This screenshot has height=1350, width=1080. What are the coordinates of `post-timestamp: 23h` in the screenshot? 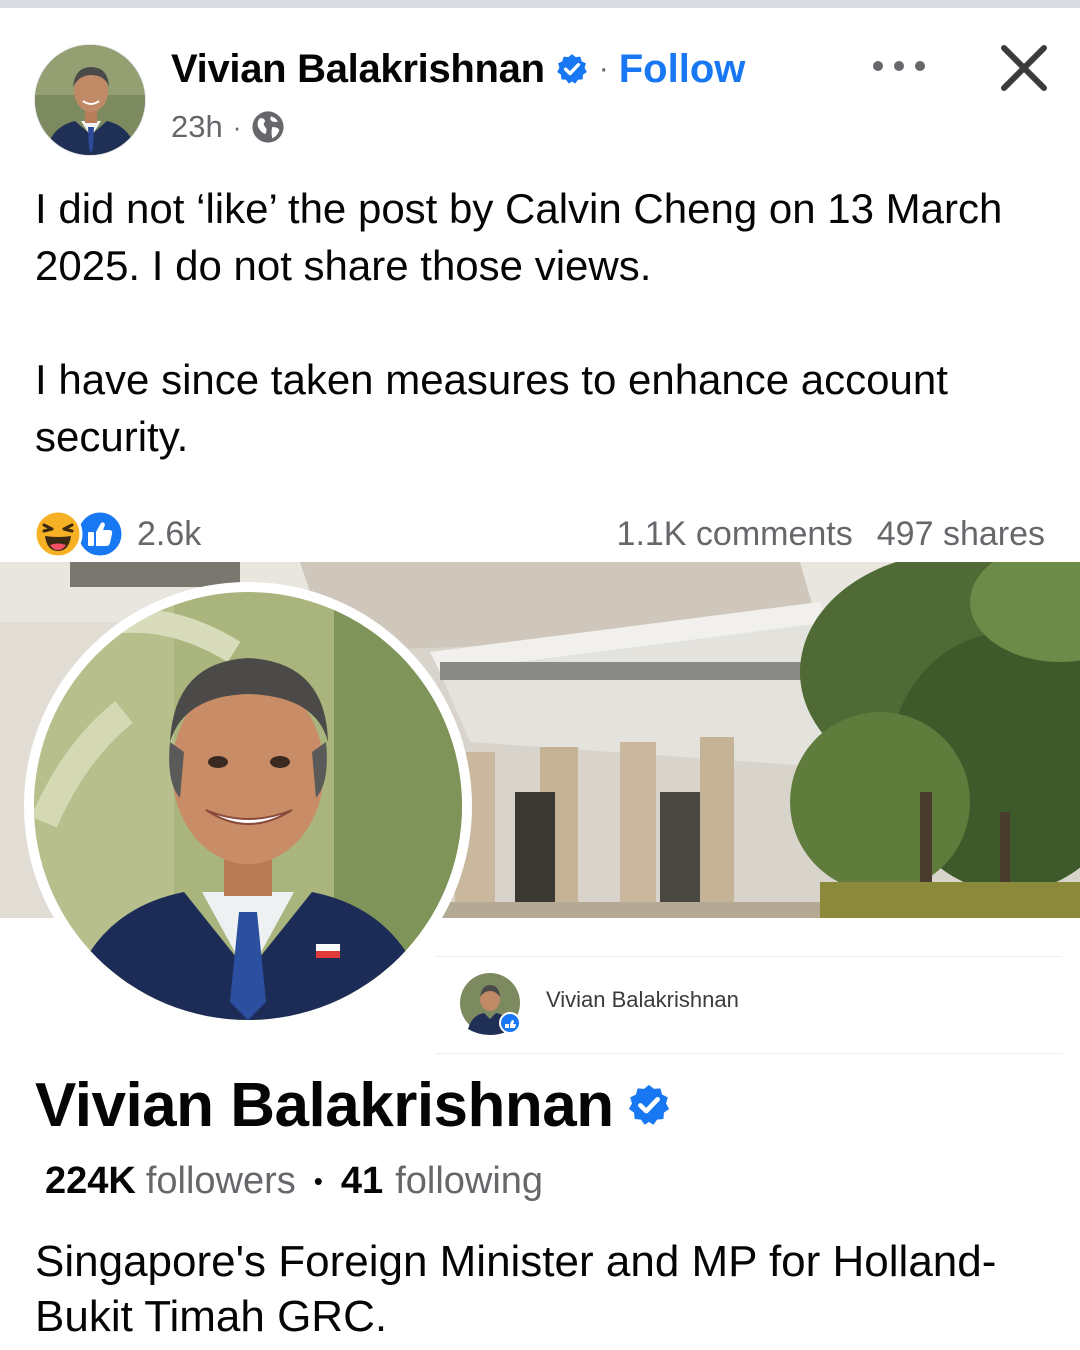 It's located at (197, 127).